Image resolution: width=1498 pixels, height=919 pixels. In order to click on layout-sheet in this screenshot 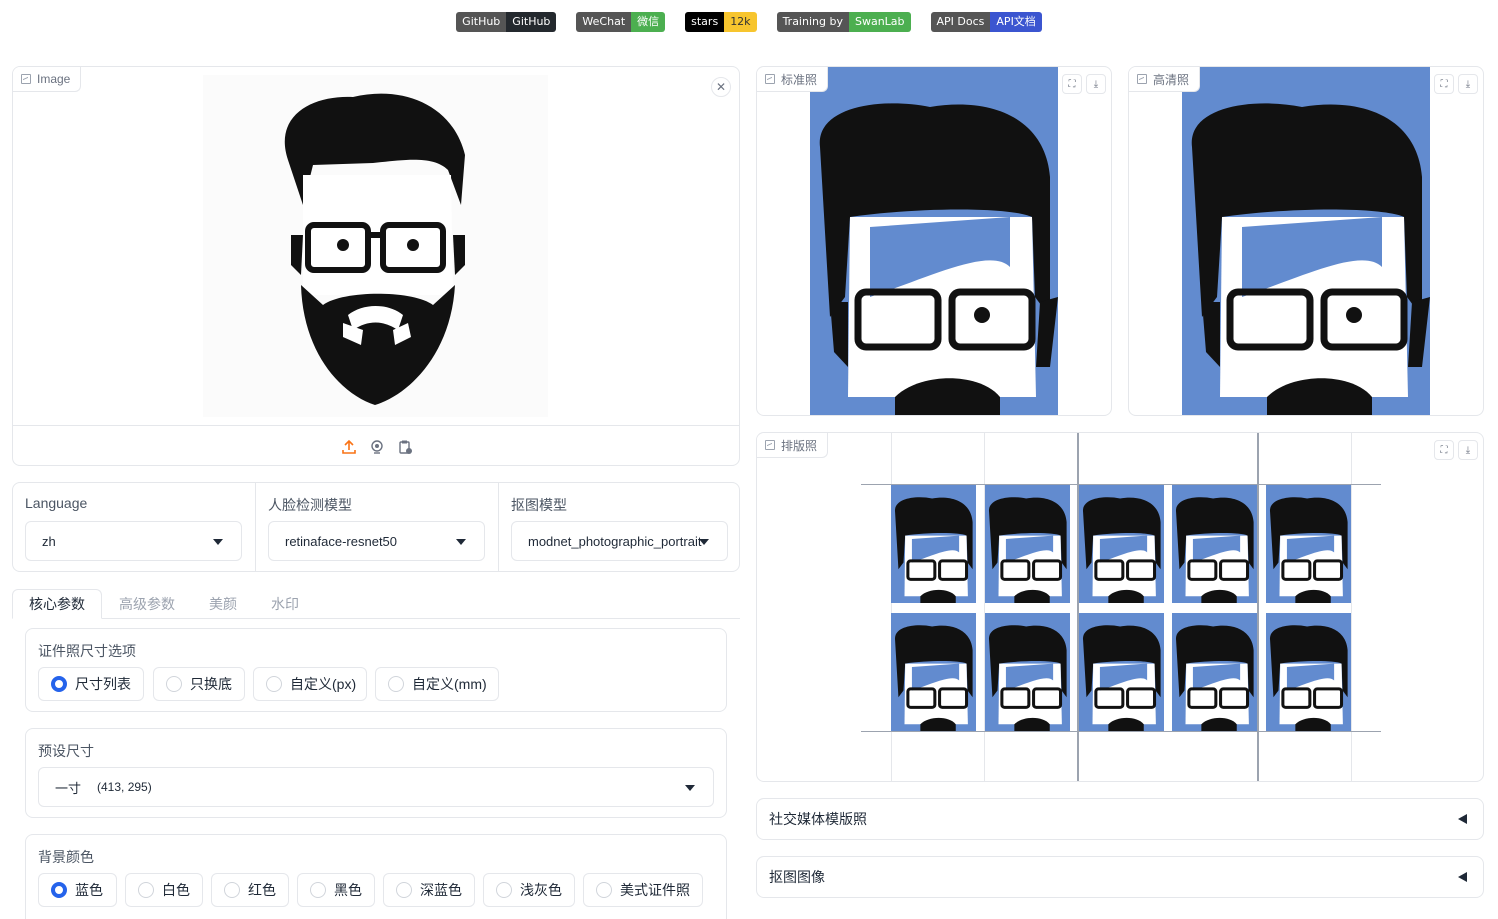, I will do `click(1121, 607)`.